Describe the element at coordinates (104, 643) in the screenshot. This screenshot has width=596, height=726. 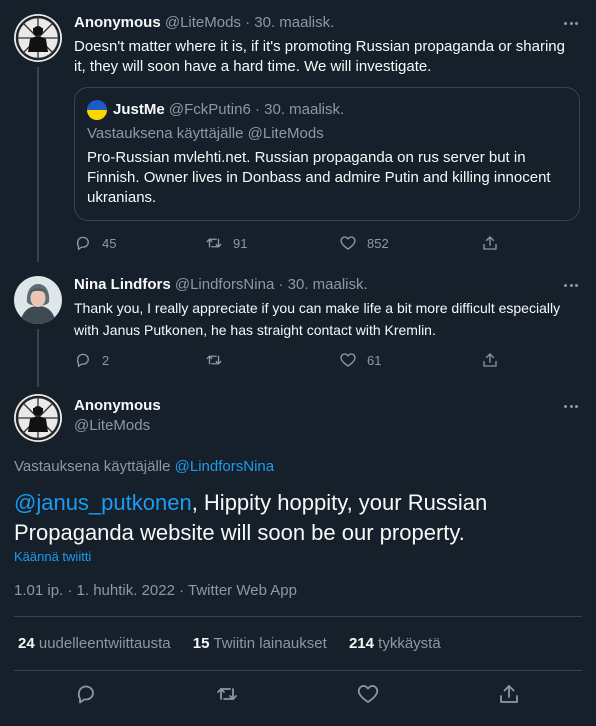
I see `retweets-label: uudelleentwiittausta` at that location.